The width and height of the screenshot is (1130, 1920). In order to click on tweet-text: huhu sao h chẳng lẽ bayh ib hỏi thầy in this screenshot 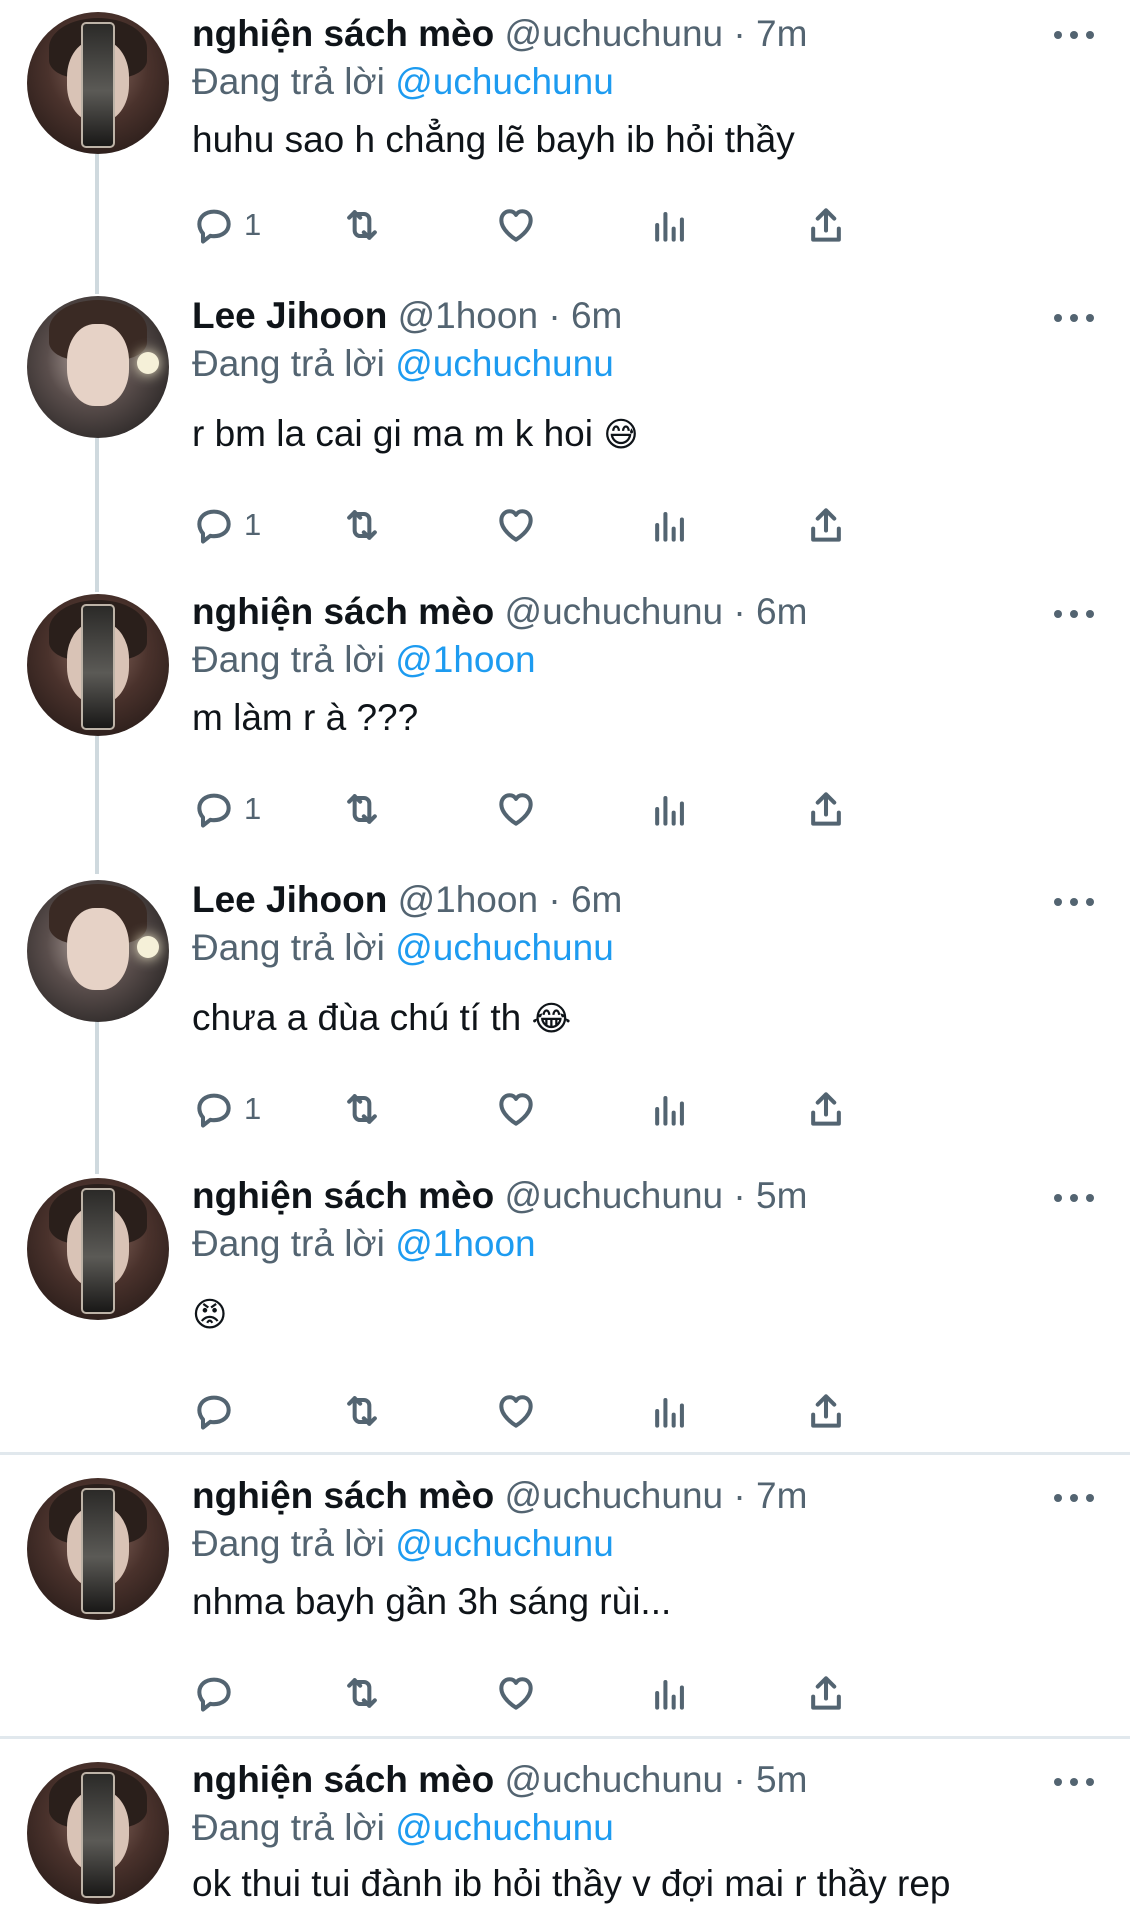, I will do `click(641, 140)`.